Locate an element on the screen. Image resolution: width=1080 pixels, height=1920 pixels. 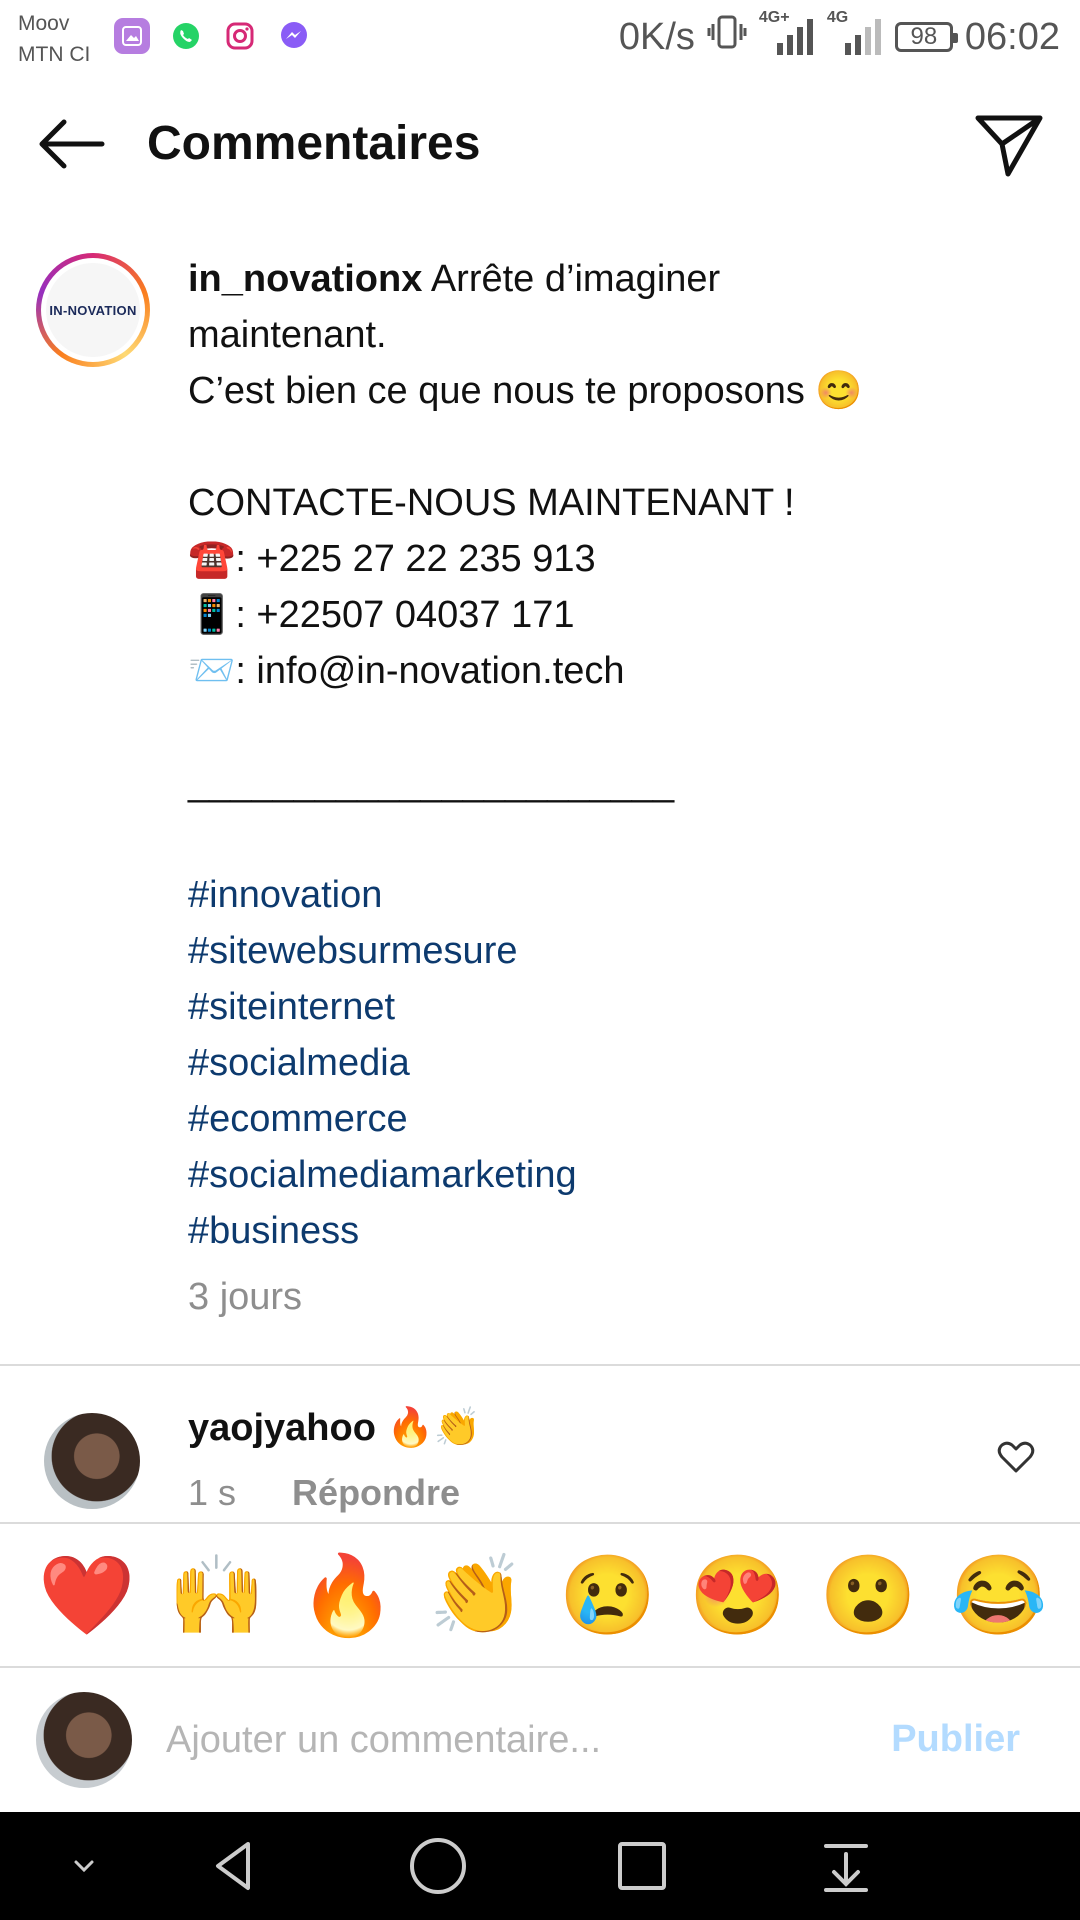
reaction-heart: ❤️ is located at coordinates (86, 1595).